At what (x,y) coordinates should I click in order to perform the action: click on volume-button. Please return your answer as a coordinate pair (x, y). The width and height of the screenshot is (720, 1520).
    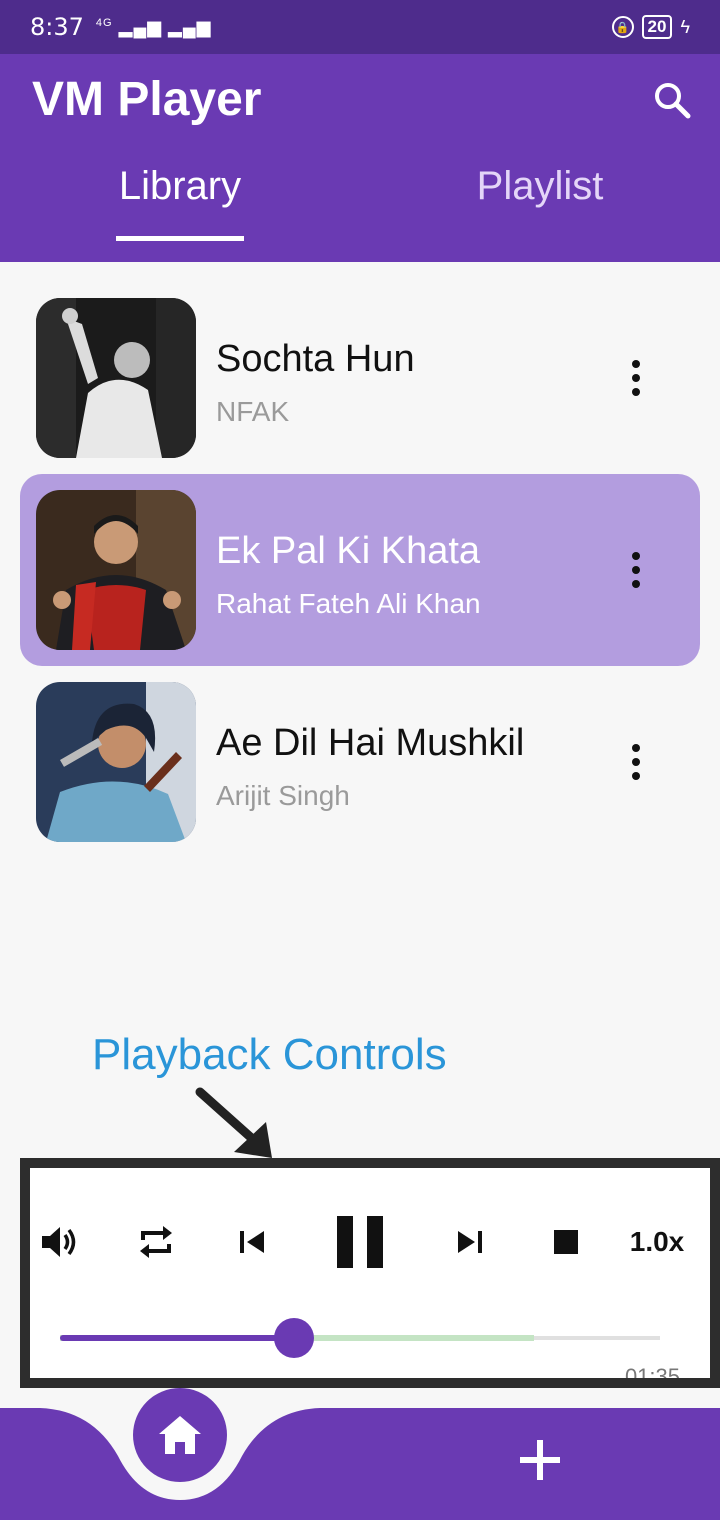
    Looking at the image, I should click on (60, 1242).